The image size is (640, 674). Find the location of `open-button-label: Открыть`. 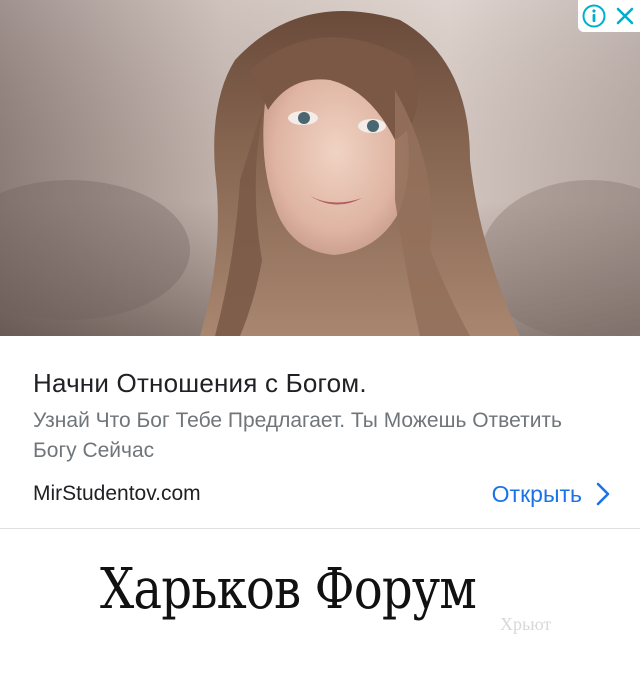

open-button-label: Открыть is located at coordinates (536, 493).